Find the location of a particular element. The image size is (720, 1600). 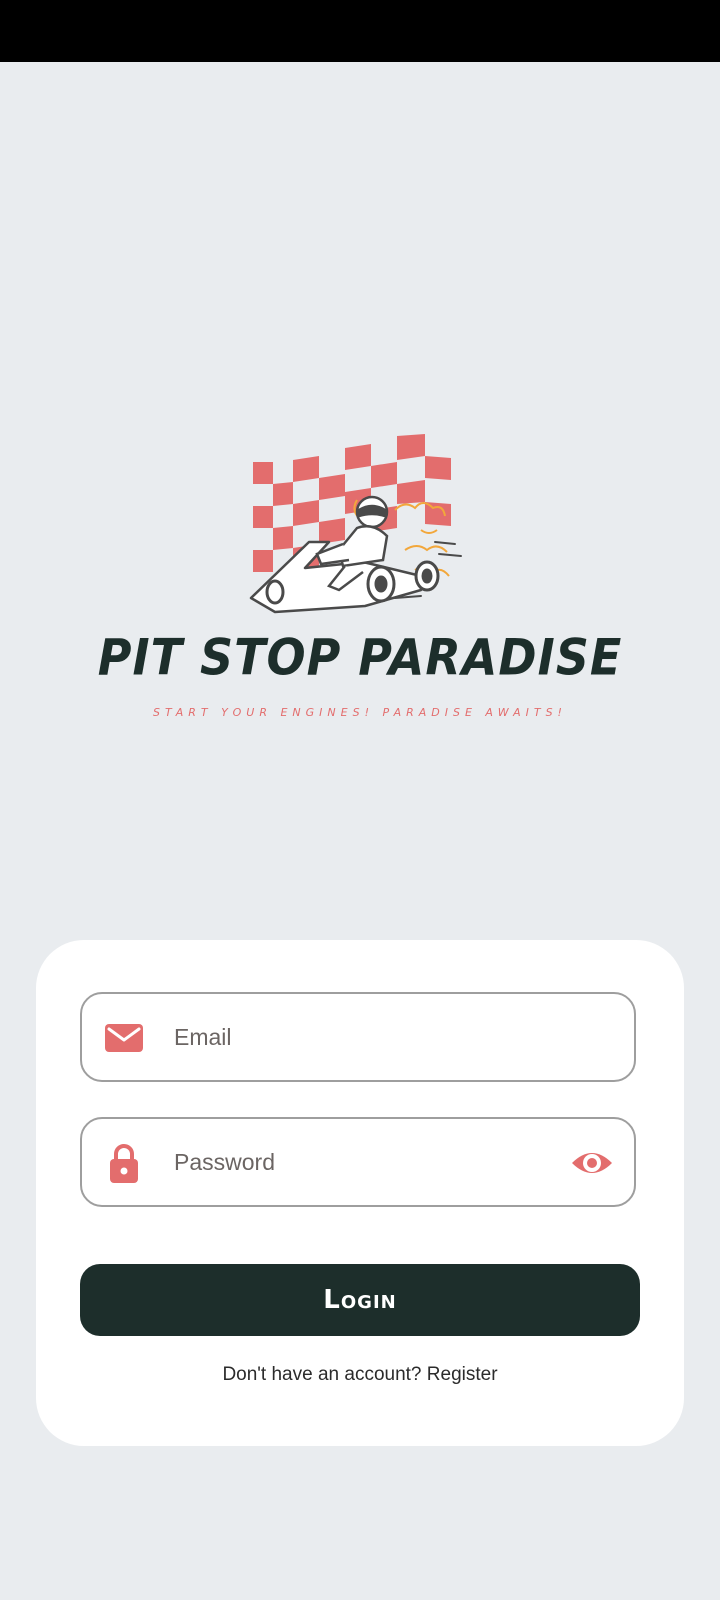

go-kart-flag-logo-icon is located at coordinates (355, 524).